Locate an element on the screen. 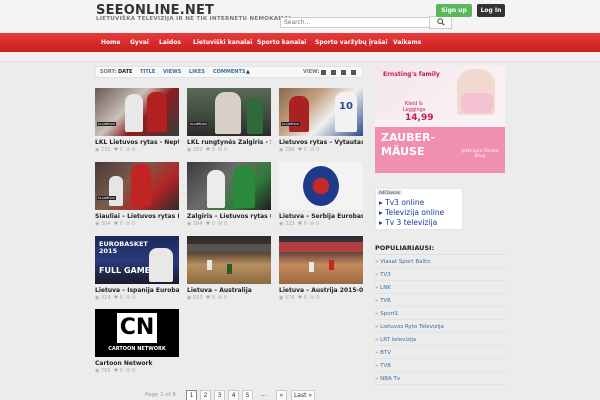 The height and width of the screenshot is (400, 600). popular-item: » TV3 is located at coordinates (440, 275).